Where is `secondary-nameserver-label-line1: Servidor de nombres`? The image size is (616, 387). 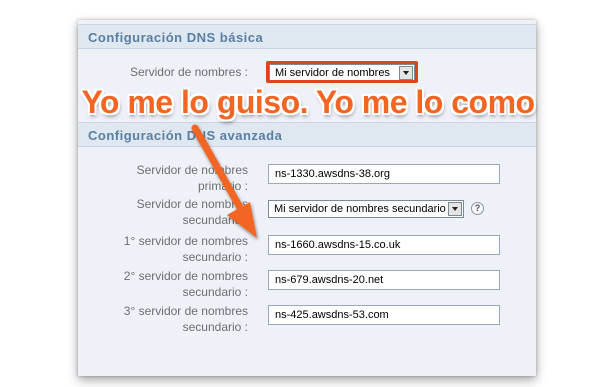
secondary-nameserver-label-line1: Servidor de nombres is located at coordinates (192, 204).